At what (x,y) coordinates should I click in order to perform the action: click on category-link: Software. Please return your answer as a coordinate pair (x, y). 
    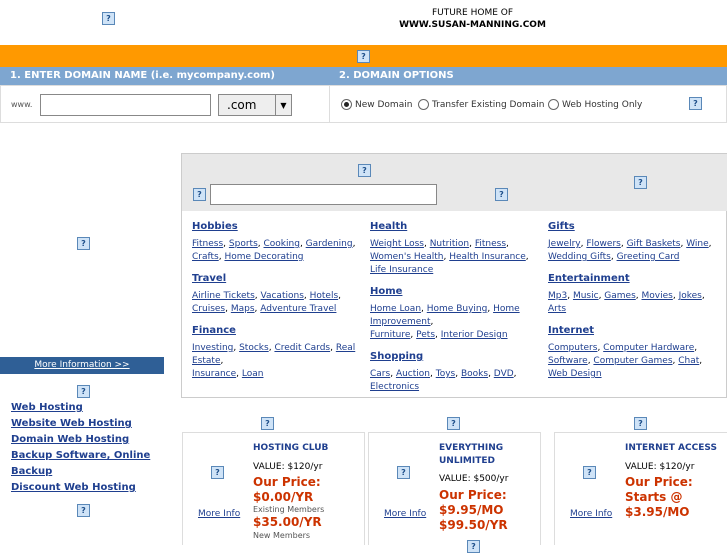
    Looking at the image, I should click on (568, 361).